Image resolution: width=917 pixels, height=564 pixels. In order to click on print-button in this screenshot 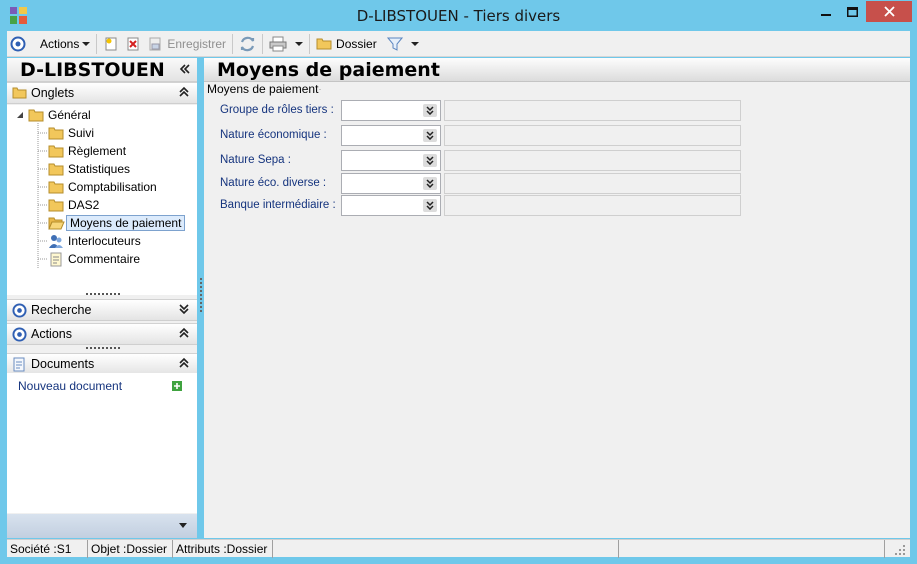, I will do `click(286, 44)`.